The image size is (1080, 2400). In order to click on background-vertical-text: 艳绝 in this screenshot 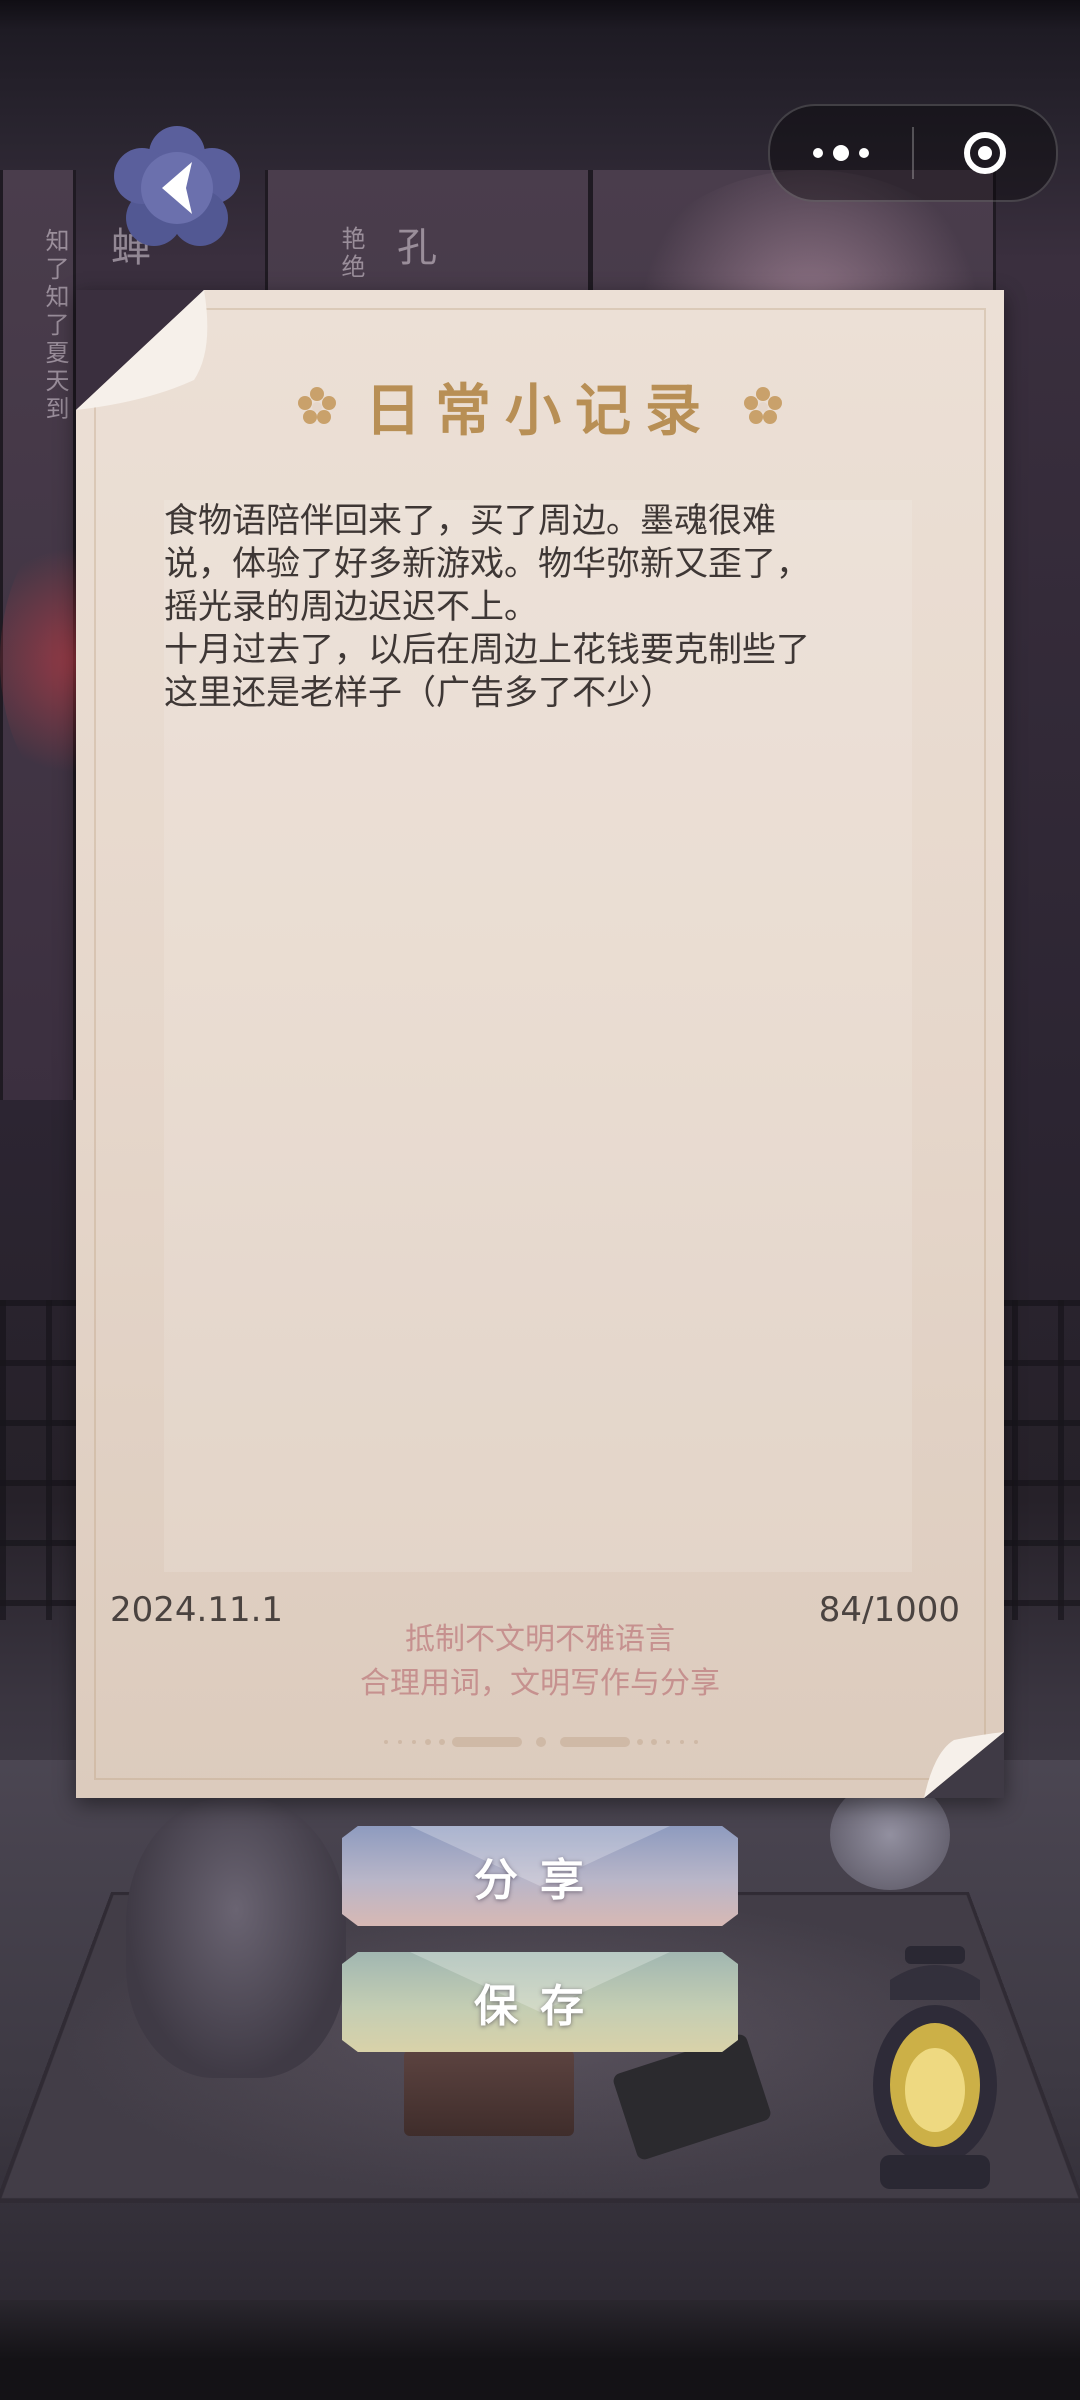, I will do `click(351, 254)`.